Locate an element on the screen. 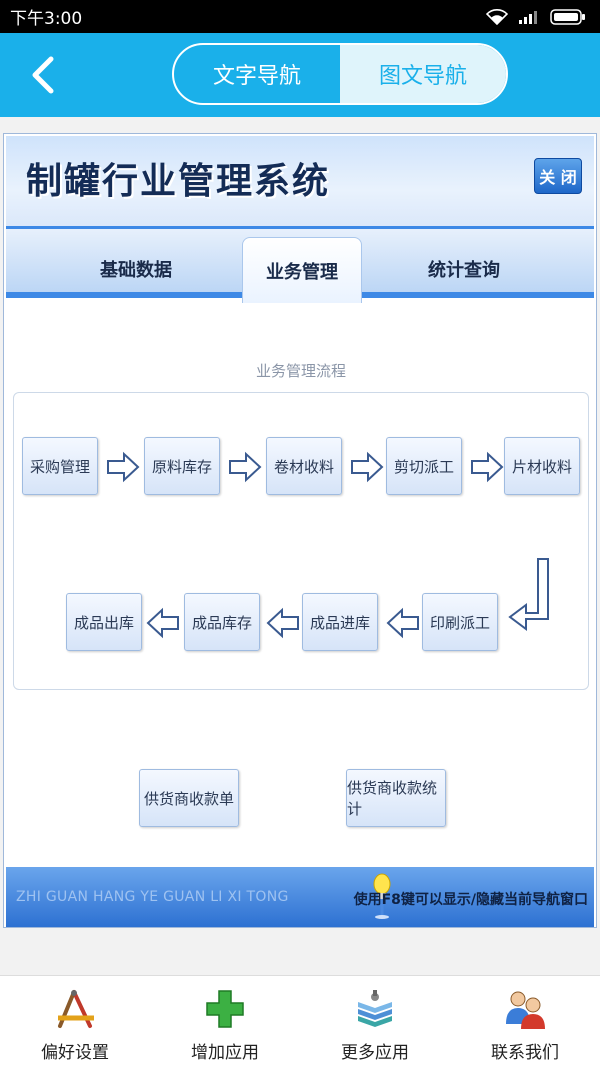  people-icon is located at coordinates (525, 1010).